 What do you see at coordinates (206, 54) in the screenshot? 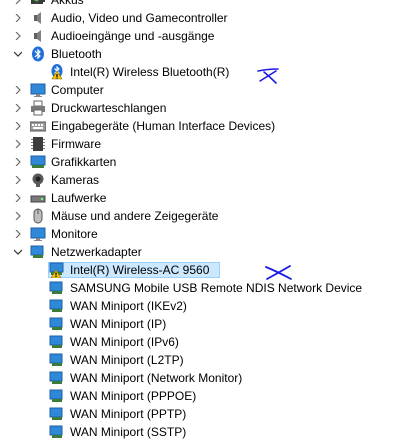
I see `category-bluetooth: Bluetooth` at bounding box center [206, 54].